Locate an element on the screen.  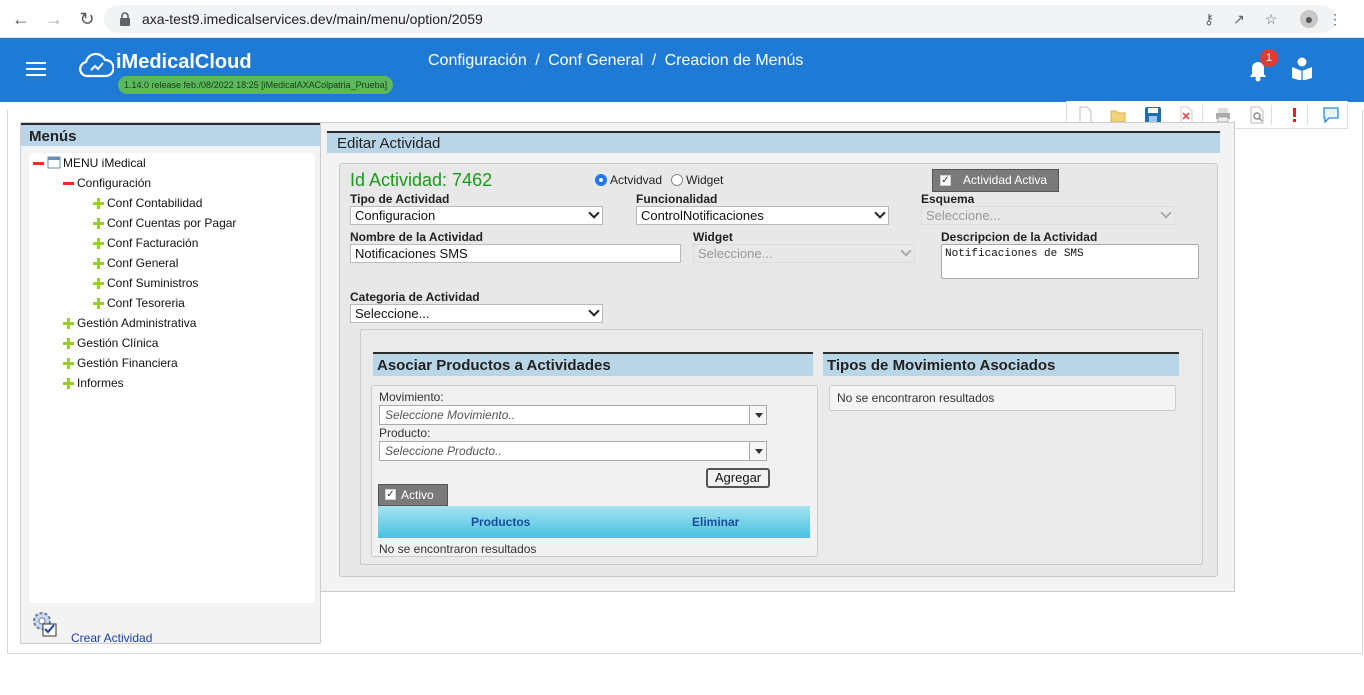
tree-item-label: Informes is located at coordinates (100, 383).